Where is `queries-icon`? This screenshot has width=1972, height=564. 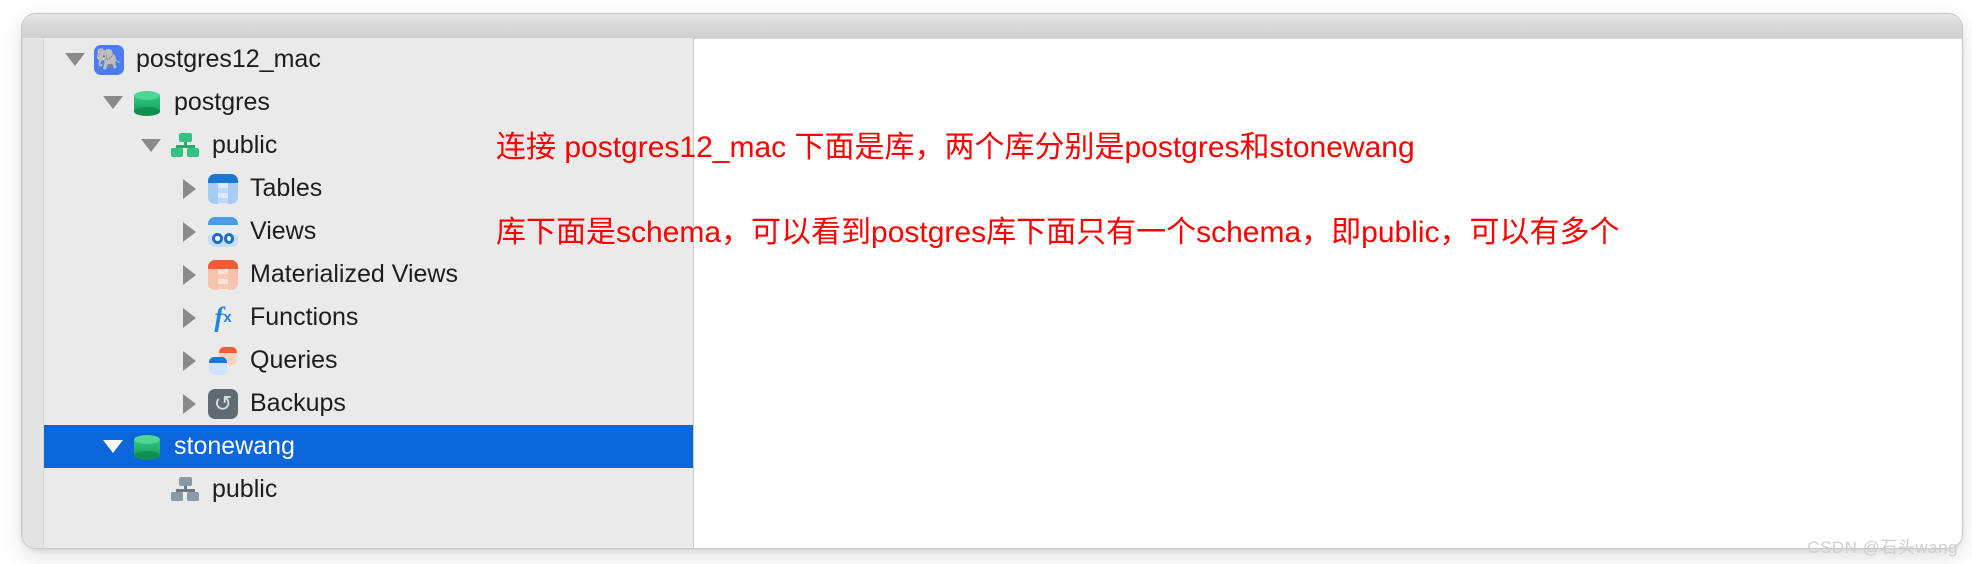
queries-icon is located at coordinates (223, 361).